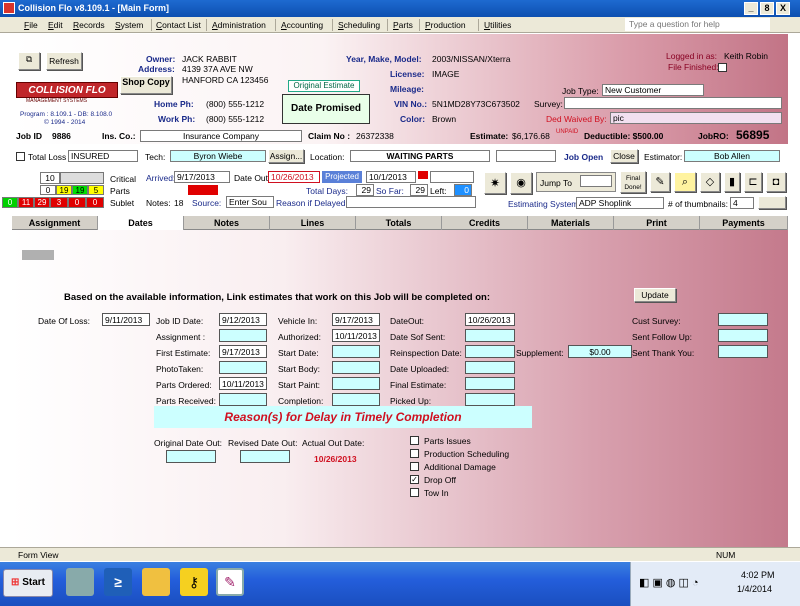 This screenshot has width=800, height=606. I want to click on menu-scheduling: Scheduling, so click(359, 25).